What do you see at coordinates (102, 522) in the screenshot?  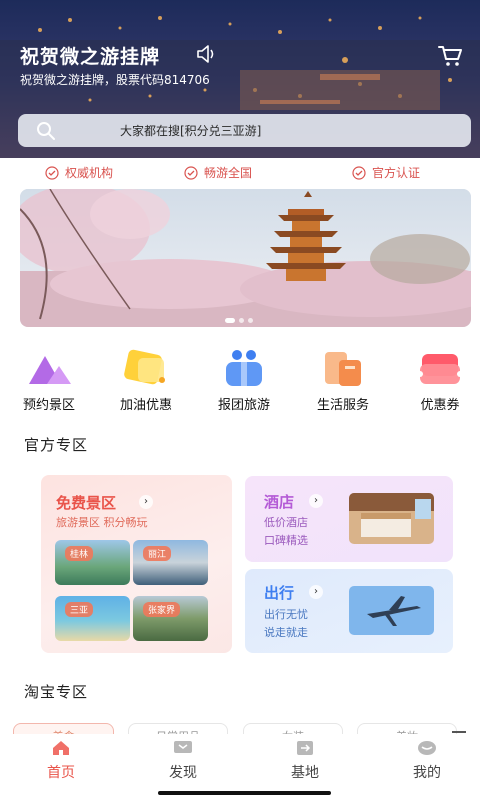 I see `card-subtitle: 旅游景区 积分畅玩` at bounding box center [102, 522].